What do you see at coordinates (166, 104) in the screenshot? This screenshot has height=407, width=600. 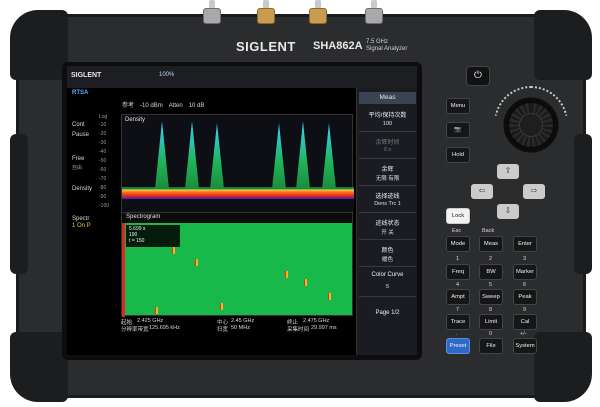 I see `reference-row: 参考 -10 dBm Atten 10 dB` at bounding box center [166, 104].